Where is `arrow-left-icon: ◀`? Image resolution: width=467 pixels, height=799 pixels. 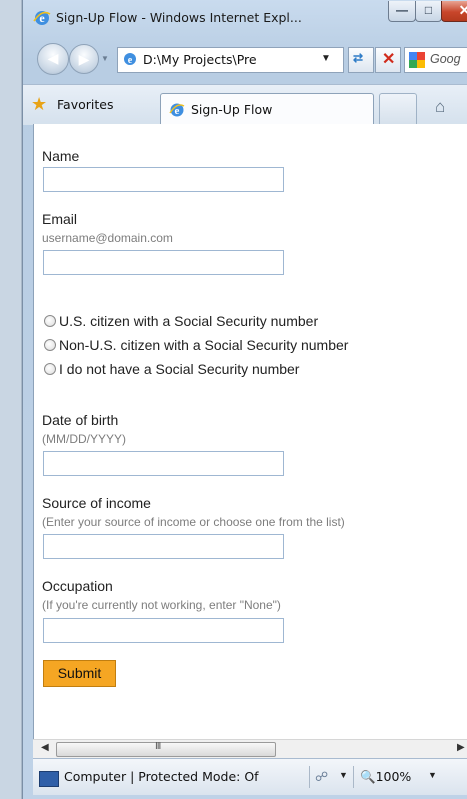 arrow-left-icon: ◀ is located at coordinates (53, 58).